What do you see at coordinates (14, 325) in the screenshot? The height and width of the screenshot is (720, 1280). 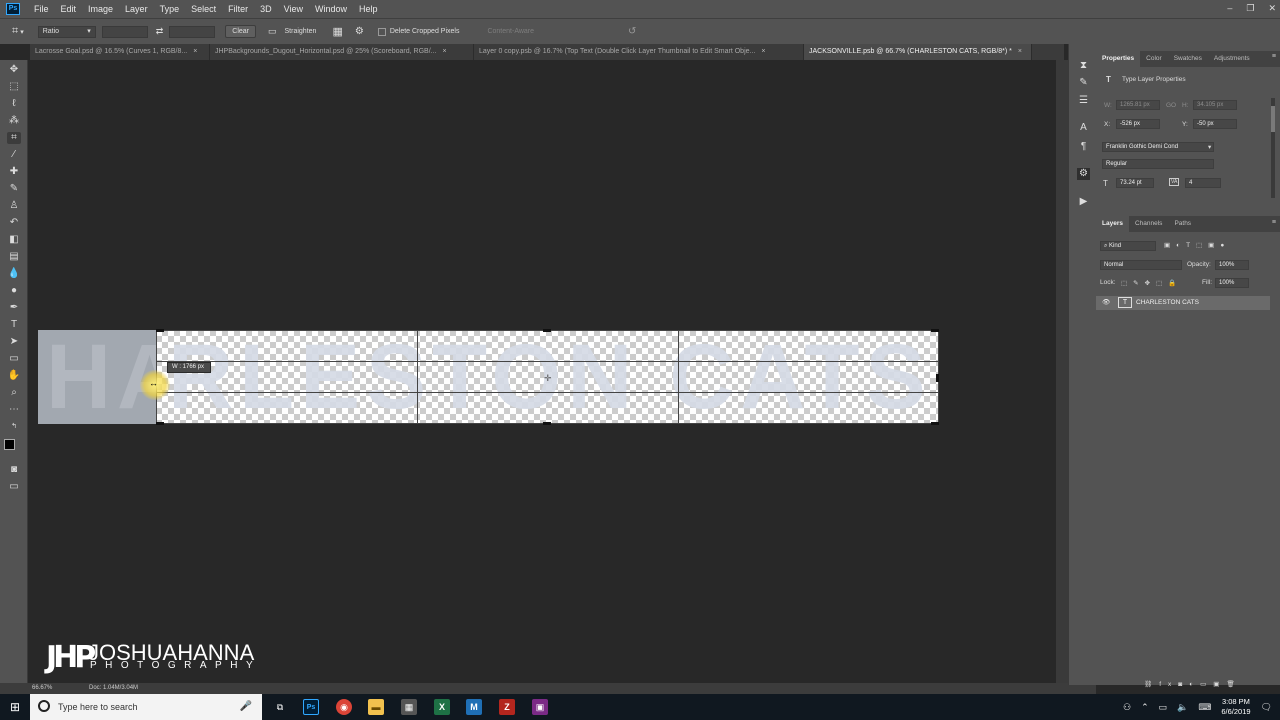 I see `type-tool-icon: T` at bounding box center [14, 325].